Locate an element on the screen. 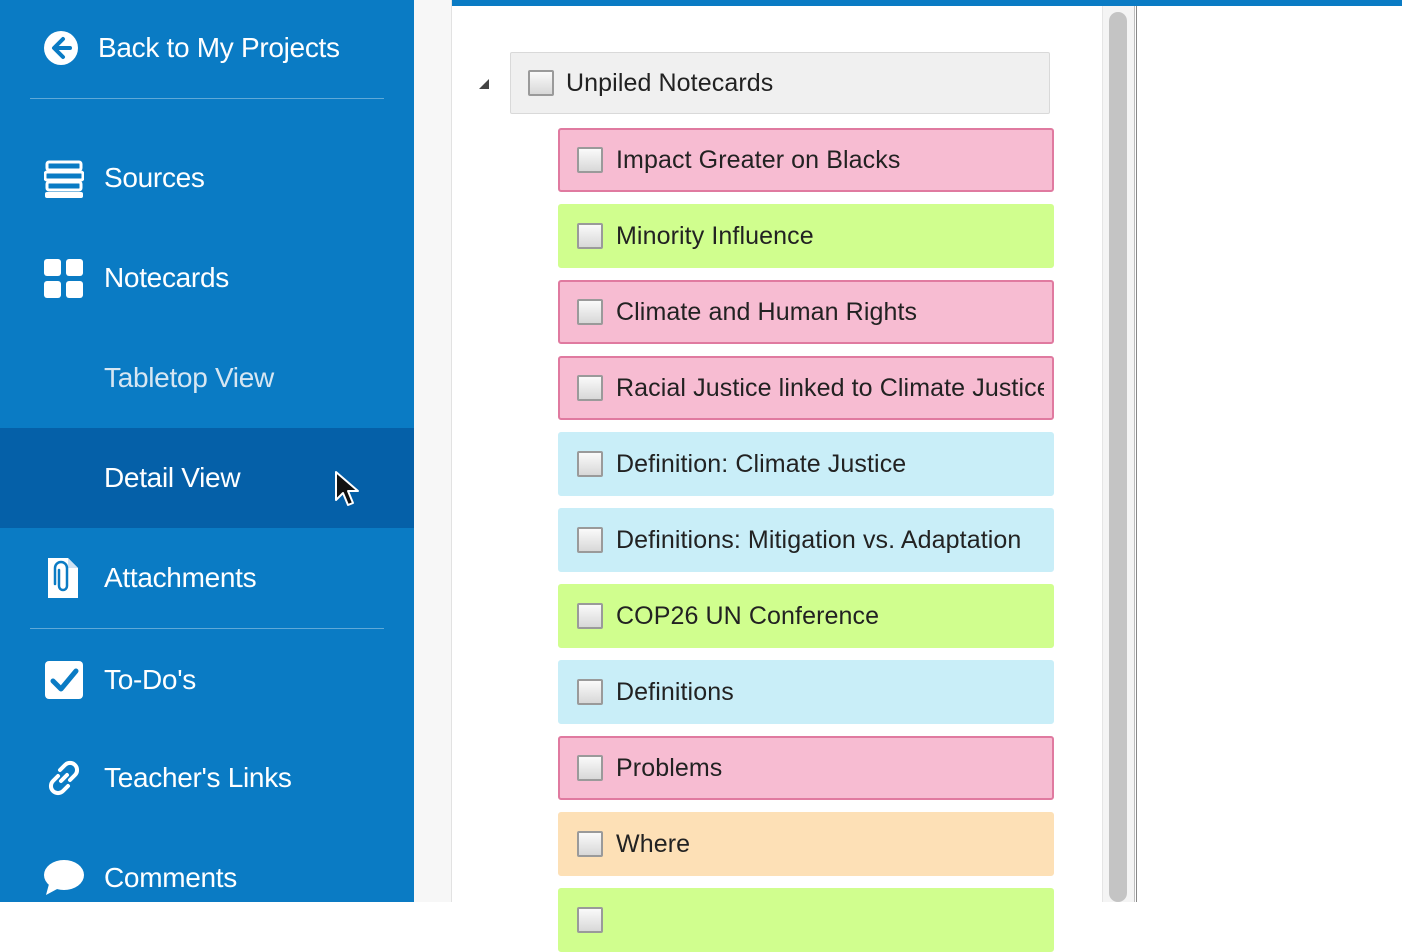 The width and height of the screenshot is (1402, 952). notecard-item: Racial Justice linked to Climate Justice is located at coordinates (806, 388).